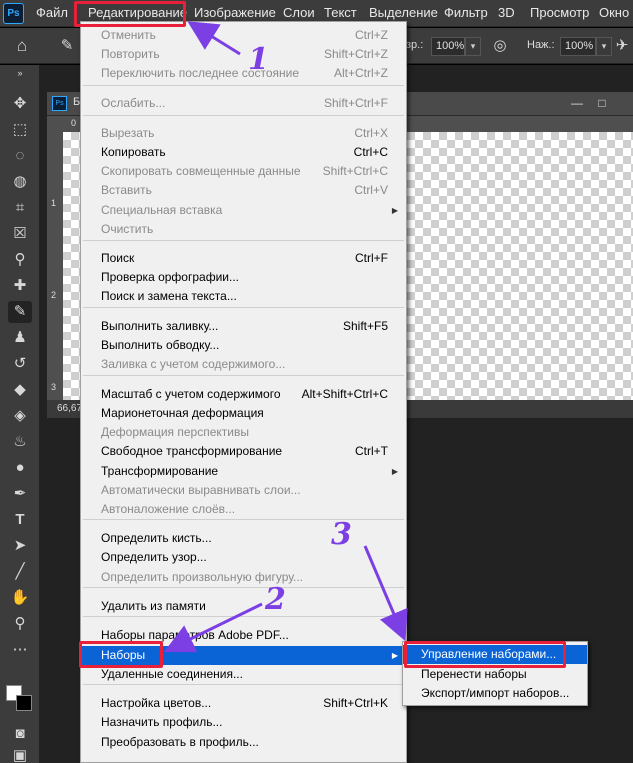  What do you see at coordinates (54, 387) in the screenshot?
I see `ruler-label: 3` at bounding box center [54, 387].